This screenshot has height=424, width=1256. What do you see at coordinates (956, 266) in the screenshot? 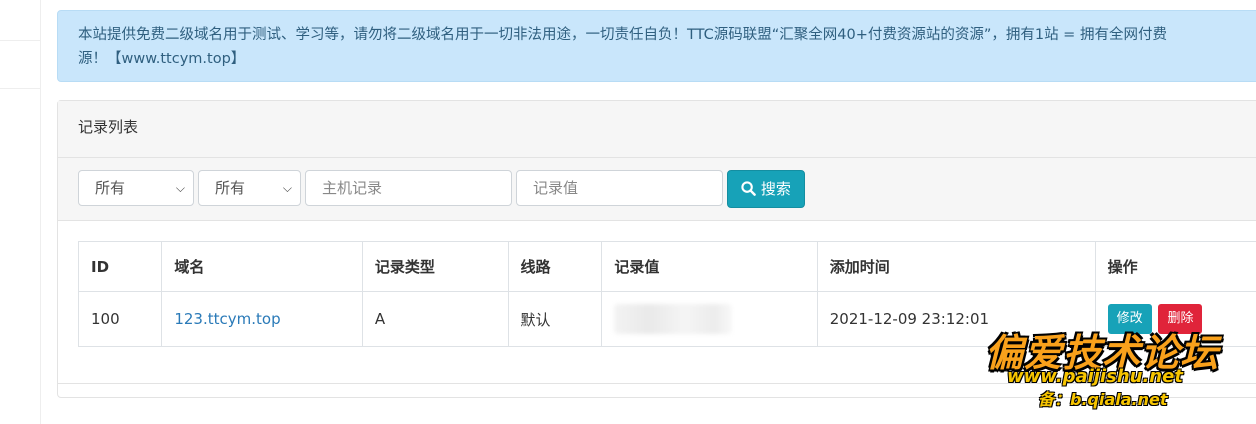
I see `col-time: 添加时间` at bounding box center [956, 266].